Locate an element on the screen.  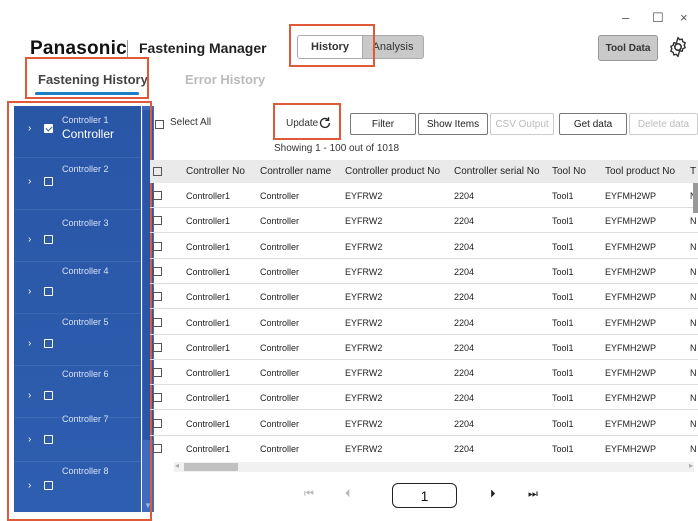
prev-page-icon: ⏴ is located at coordinates (348, 494).